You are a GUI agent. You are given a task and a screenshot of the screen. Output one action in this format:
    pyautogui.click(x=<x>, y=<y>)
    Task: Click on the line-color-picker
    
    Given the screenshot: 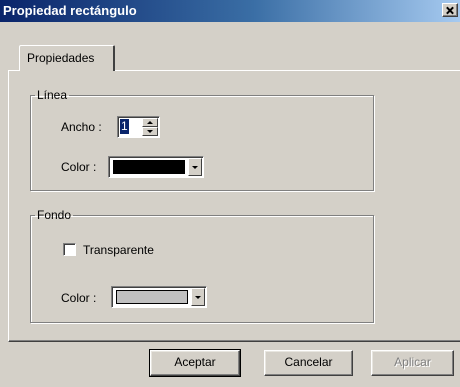 What is the action you would take?
    pyautogui.click(x=156, y=167)
    